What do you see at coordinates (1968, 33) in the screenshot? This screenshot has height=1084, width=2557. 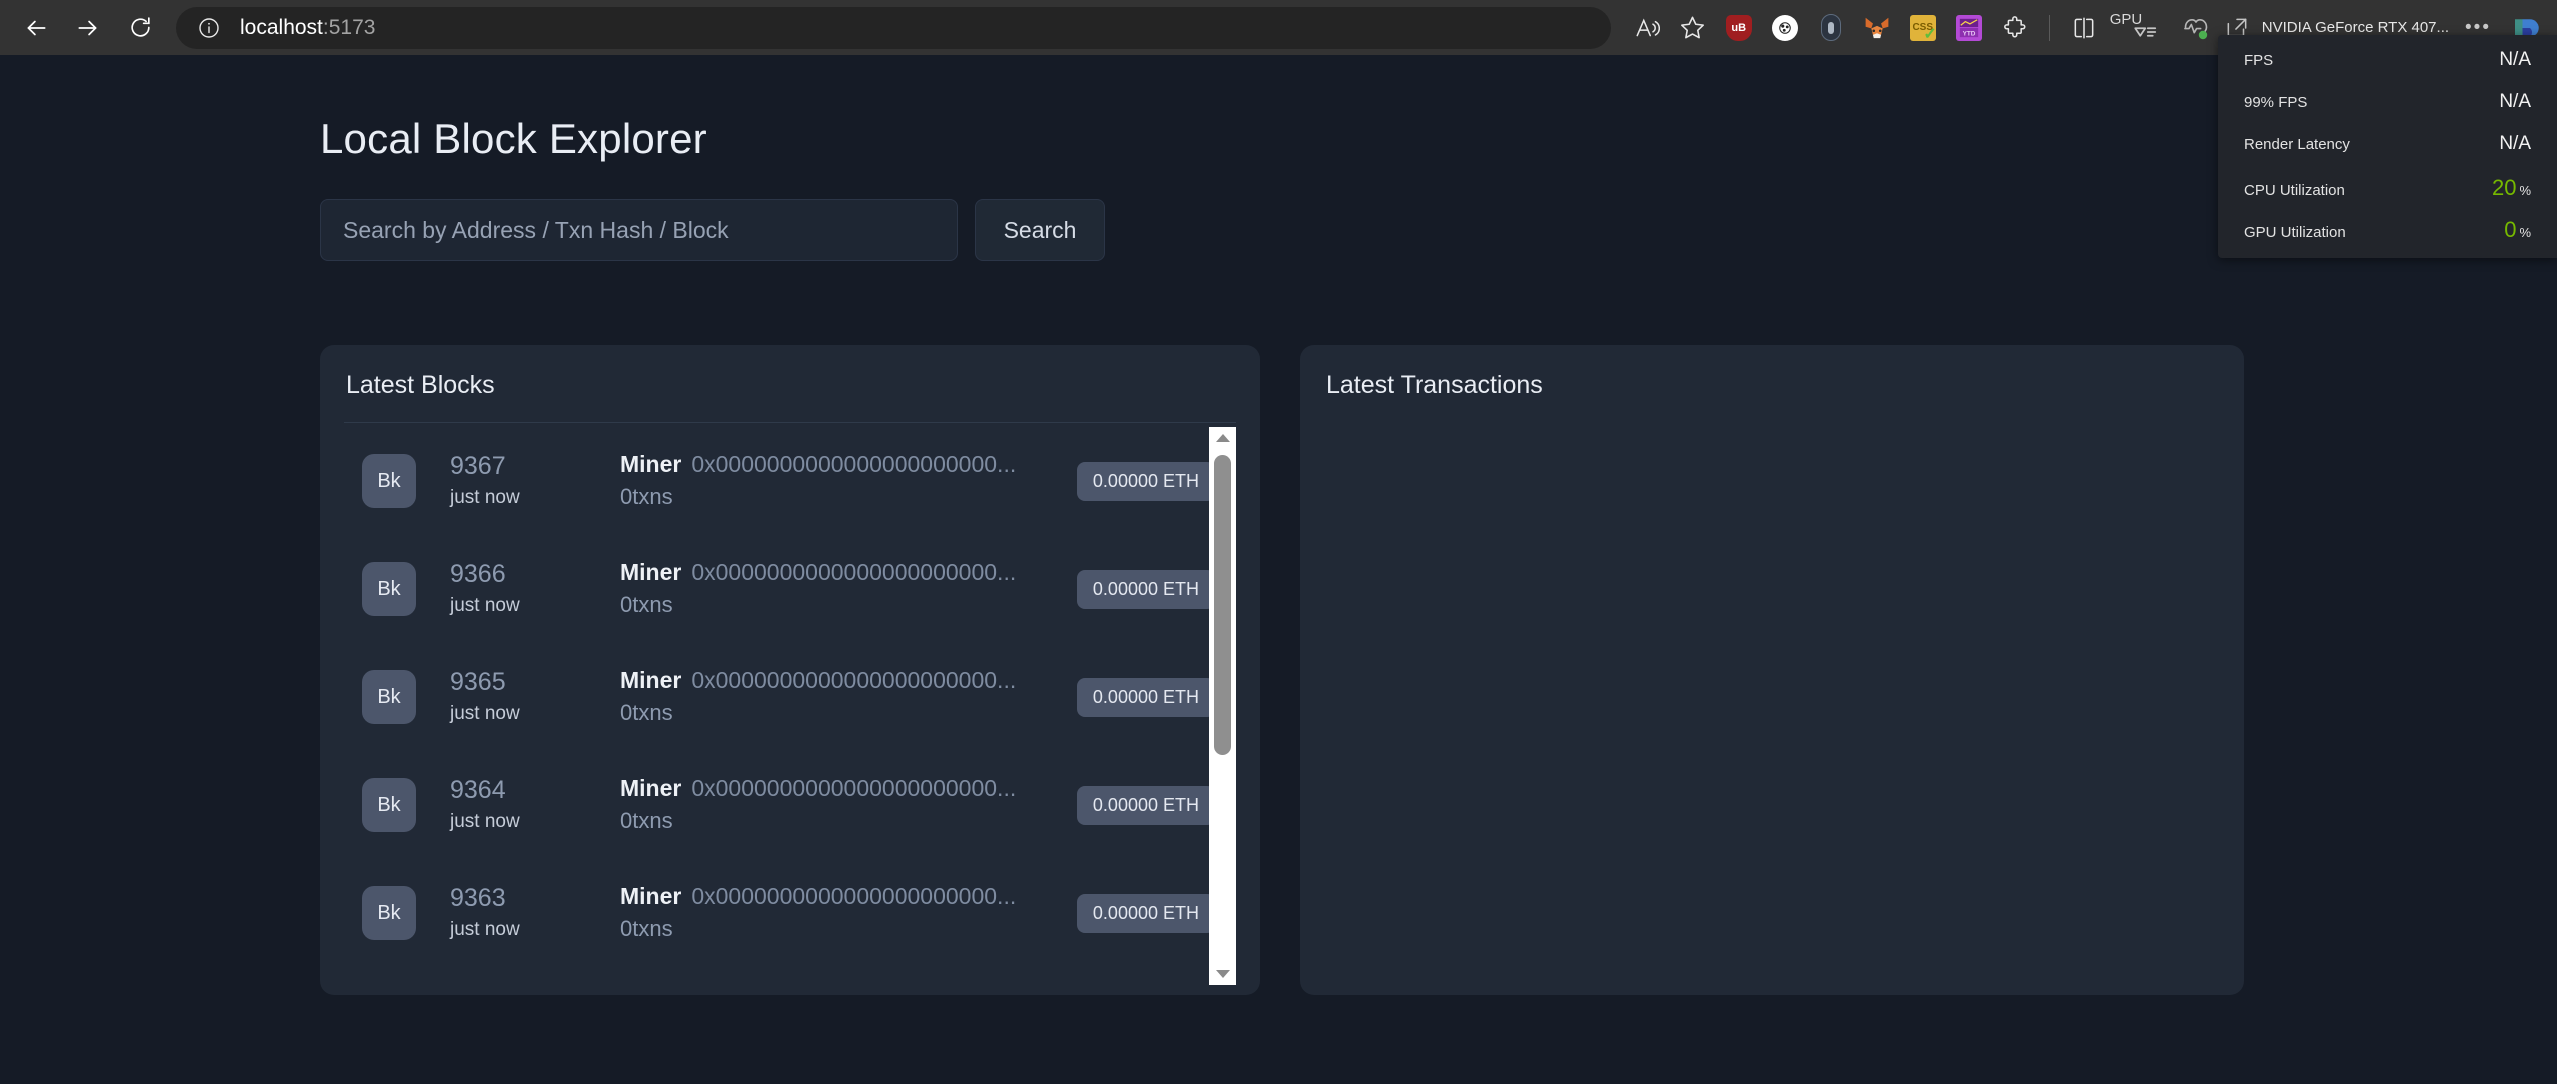 I see `svg-text: YTD` at bounding box center [1968, 33].